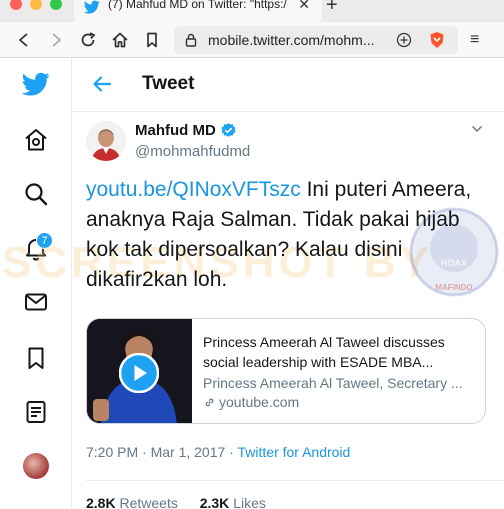 Image resolution: width=504 pixels, height=509 pixels. I want to click on divider, so click(295, 480).